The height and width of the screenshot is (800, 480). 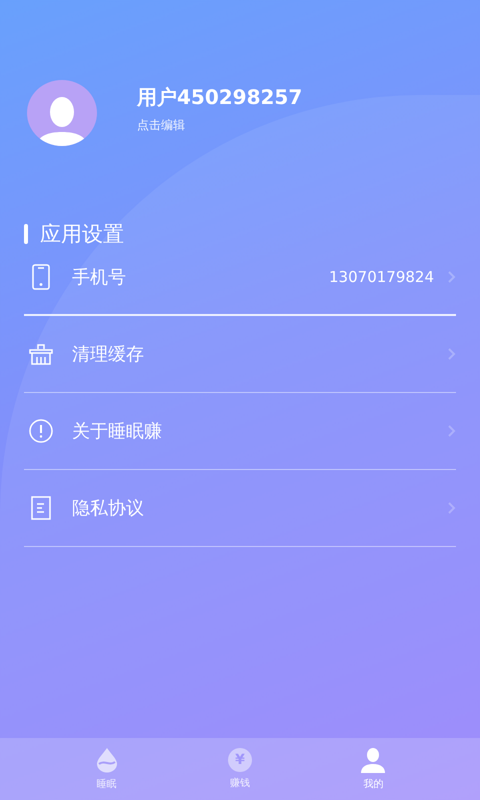 What do you see at coordinates (240, 508) in the screenshot?
I see `settings-row: 隐私协议` at bounding box center [240, 508].